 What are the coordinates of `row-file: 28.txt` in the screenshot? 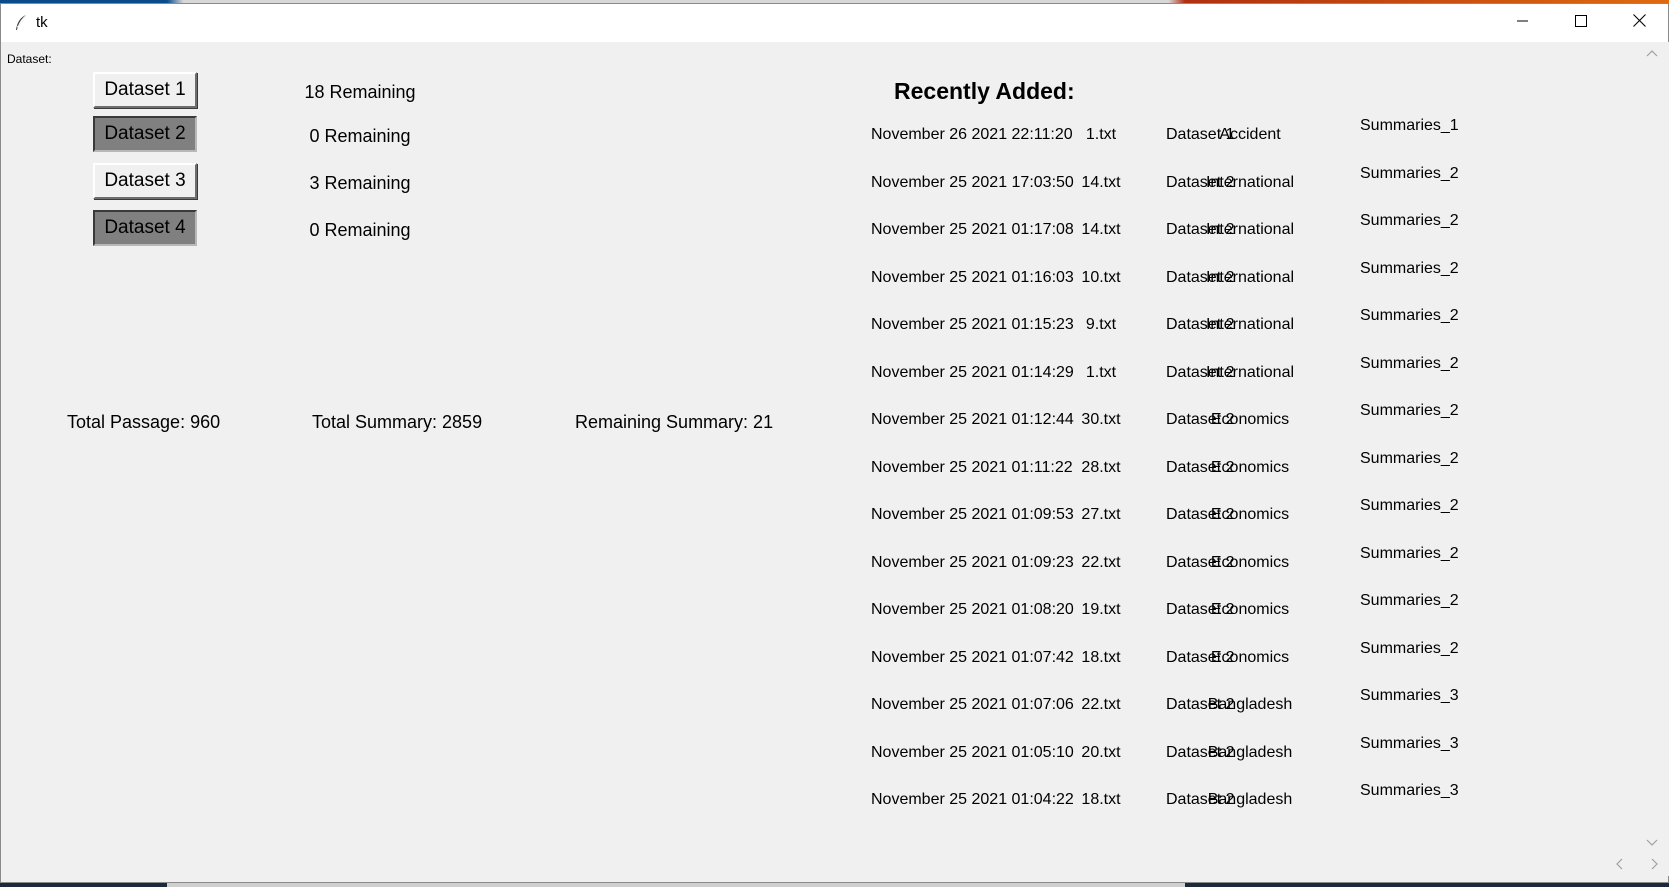 It's located at (1101, 467).